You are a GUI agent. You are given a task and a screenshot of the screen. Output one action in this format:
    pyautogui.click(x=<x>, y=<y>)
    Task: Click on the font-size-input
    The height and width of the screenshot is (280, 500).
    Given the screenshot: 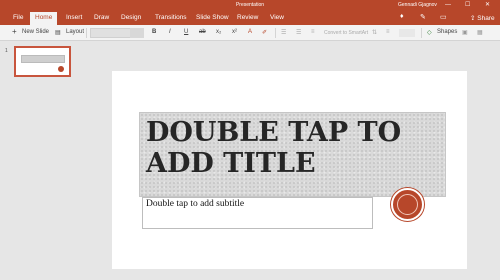 What is the action you would take?
    pyautogui.click(x=137, y=33)
    